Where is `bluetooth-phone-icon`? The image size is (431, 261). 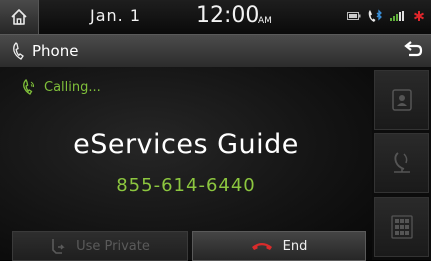 bluetooth-phone-icon is located at coordinates (375, 15).